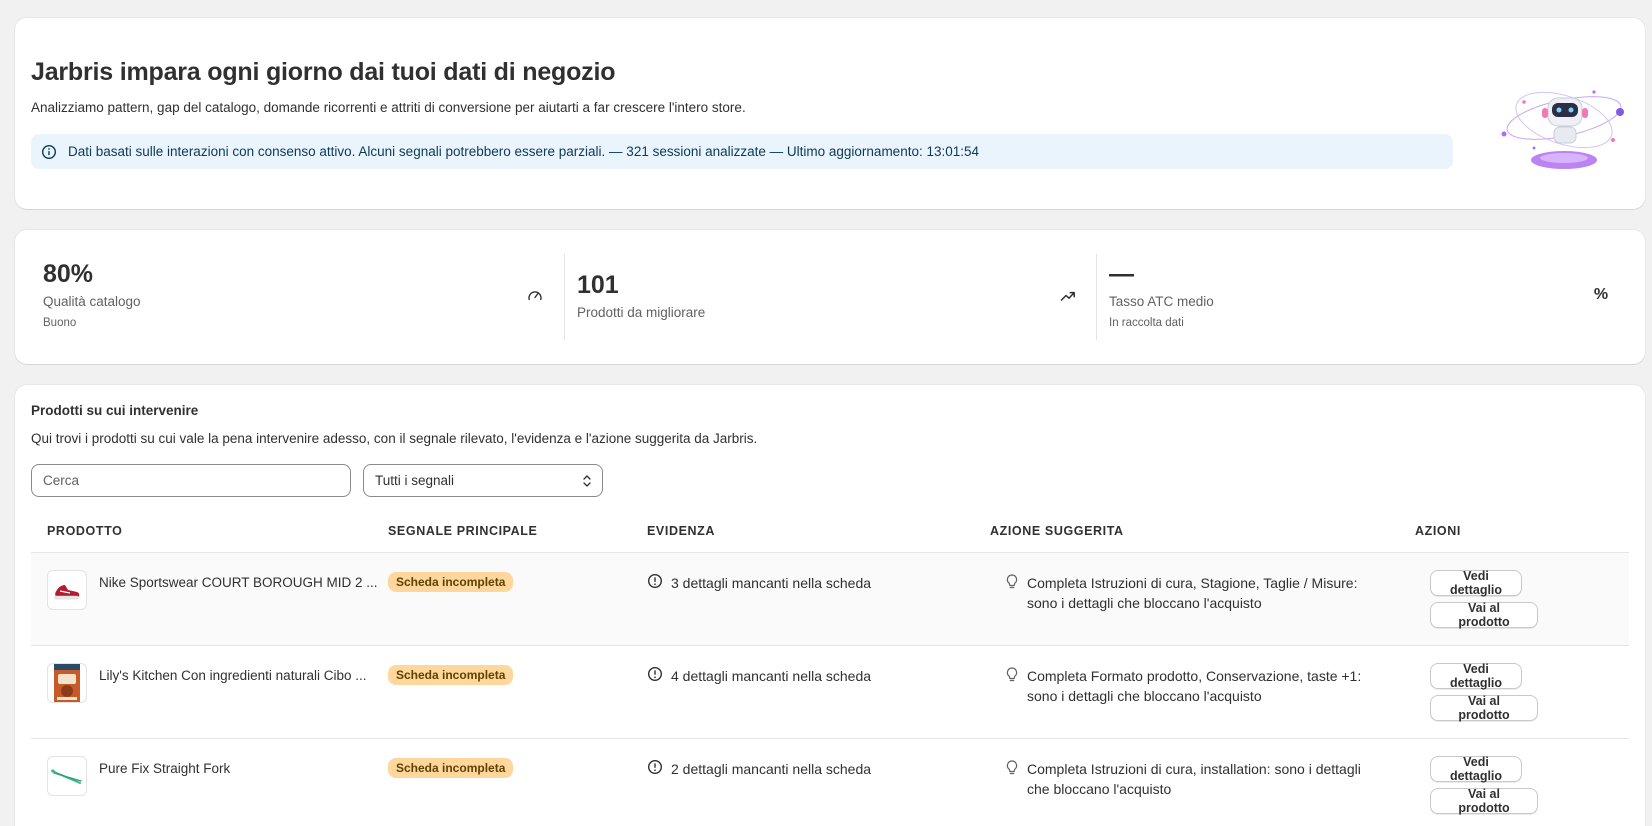 The width and height of the screenshot is (1652, 826). Describe the element at coordinates (92, 301) in the screenshot. I see `stat-catalog-quality-label: Qualità catalogo` at that location.